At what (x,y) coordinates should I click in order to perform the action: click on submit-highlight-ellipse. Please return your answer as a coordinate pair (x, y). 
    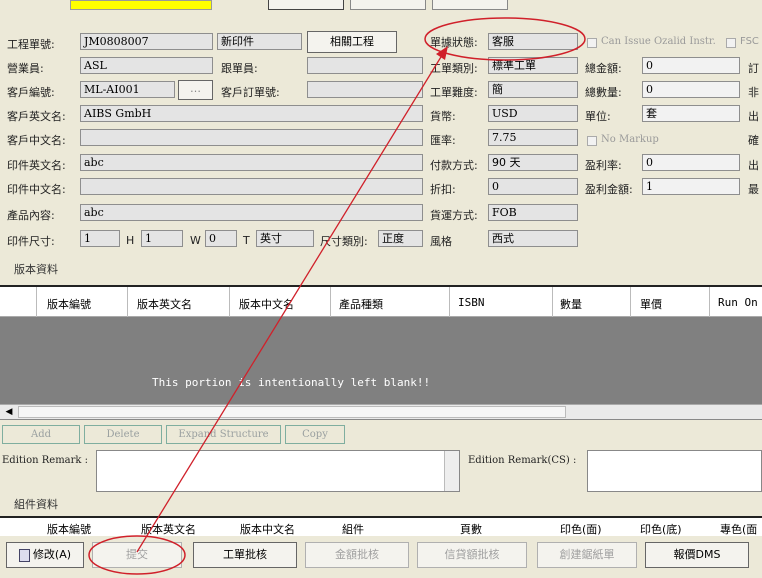
    Looking at the image, I should click on (137, 555).